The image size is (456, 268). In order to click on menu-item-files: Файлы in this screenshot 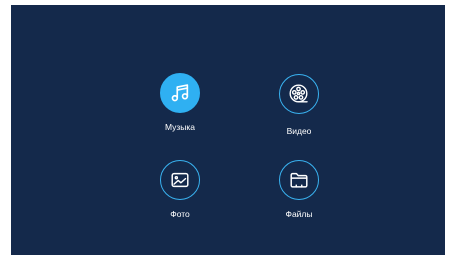, I will do `click(301, 200)`.